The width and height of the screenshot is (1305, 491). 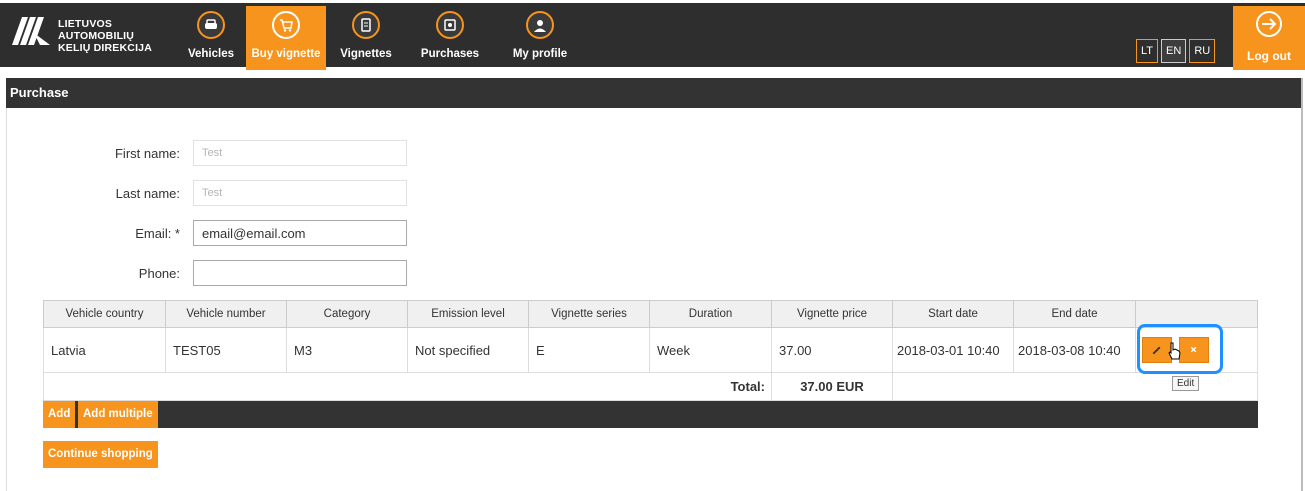 I want to click on language-en-button: EN, so click(x=1174, y=51).